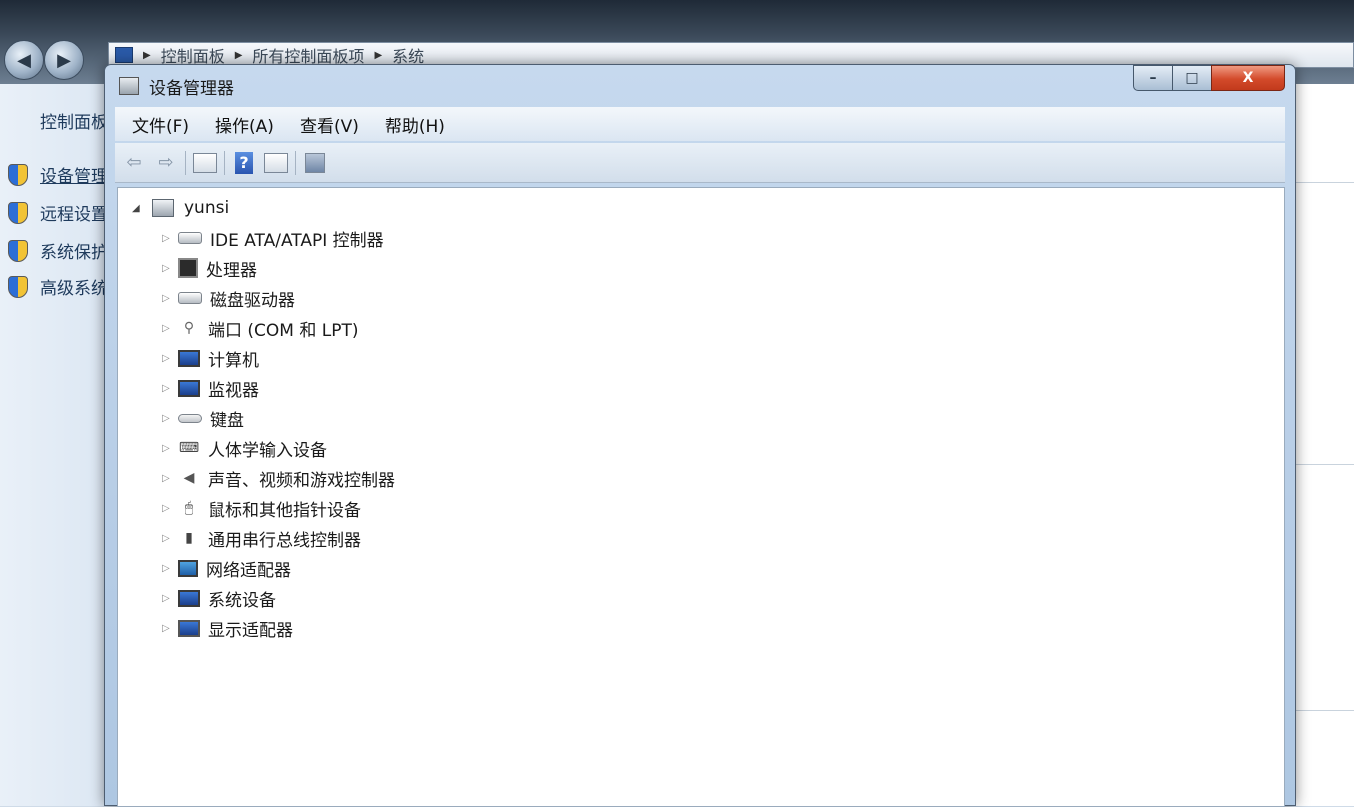  I want to click on tree-node-label: 计算机, so click(233, 360).